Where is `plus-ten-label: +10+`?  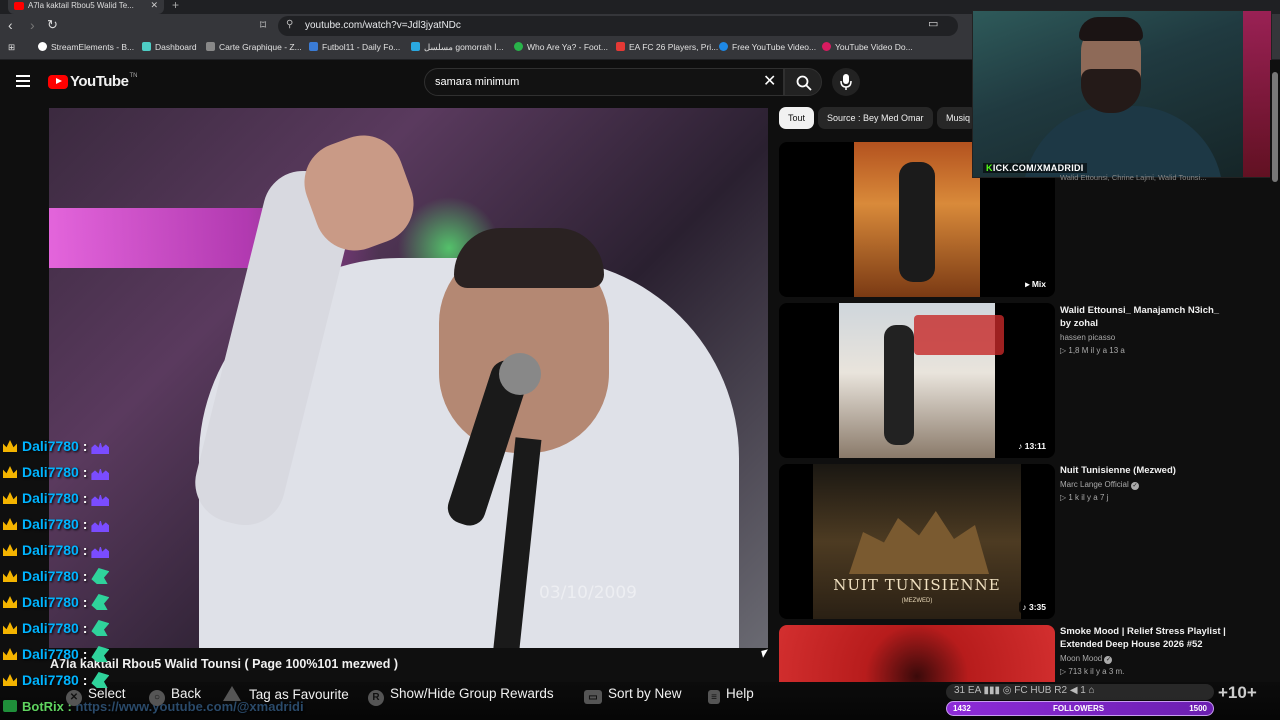
plus-ten-label: +10+ is located at coordinates (1237, 692).